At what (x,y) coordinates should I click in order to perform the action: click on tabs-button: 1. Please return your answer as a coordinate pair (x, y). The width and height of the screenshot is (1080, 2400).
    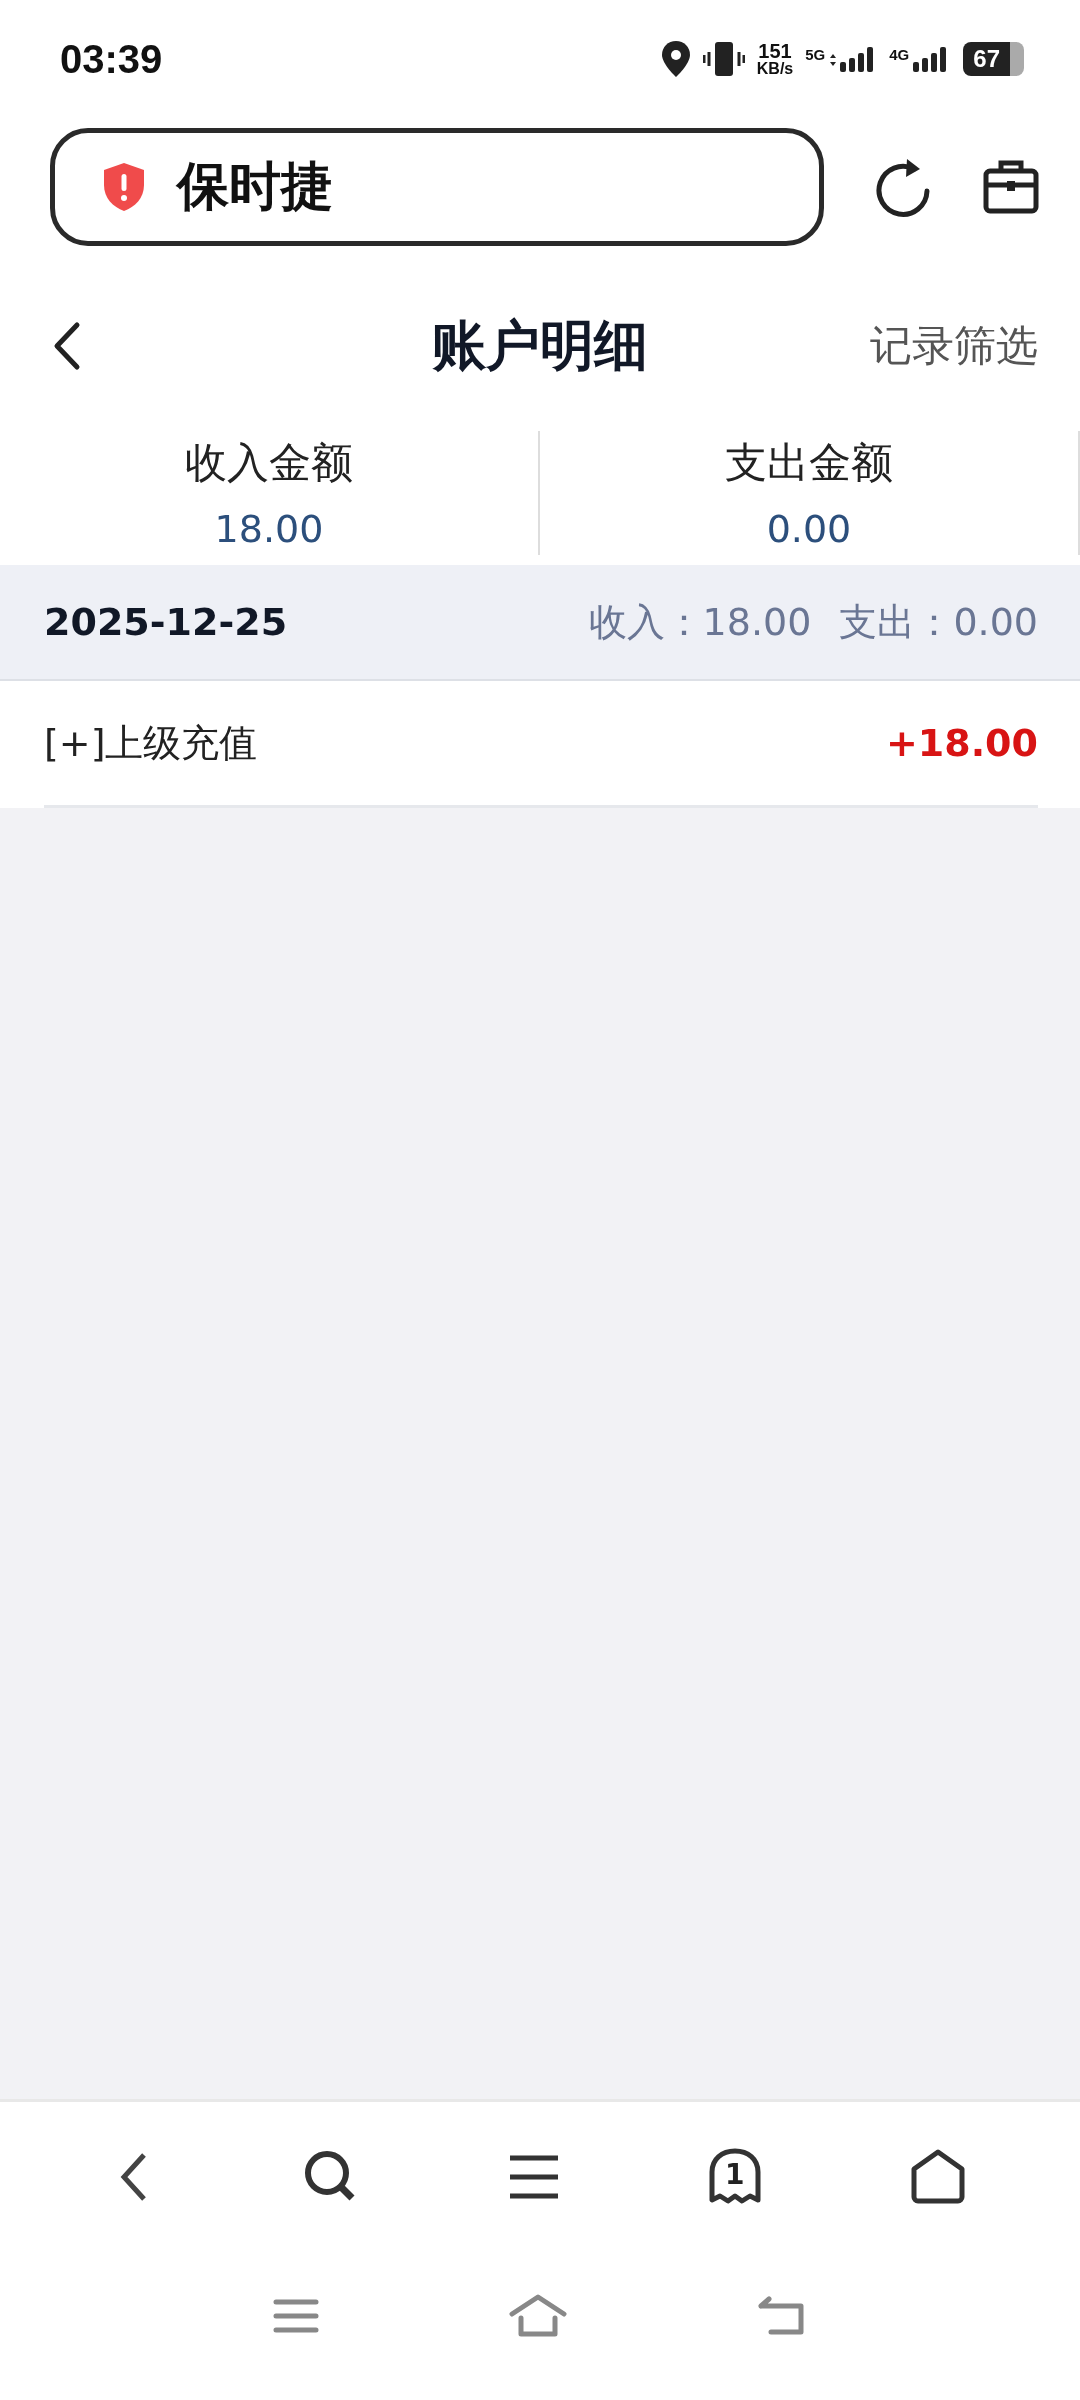
    Looking at the image, I should click on (734, 2177).